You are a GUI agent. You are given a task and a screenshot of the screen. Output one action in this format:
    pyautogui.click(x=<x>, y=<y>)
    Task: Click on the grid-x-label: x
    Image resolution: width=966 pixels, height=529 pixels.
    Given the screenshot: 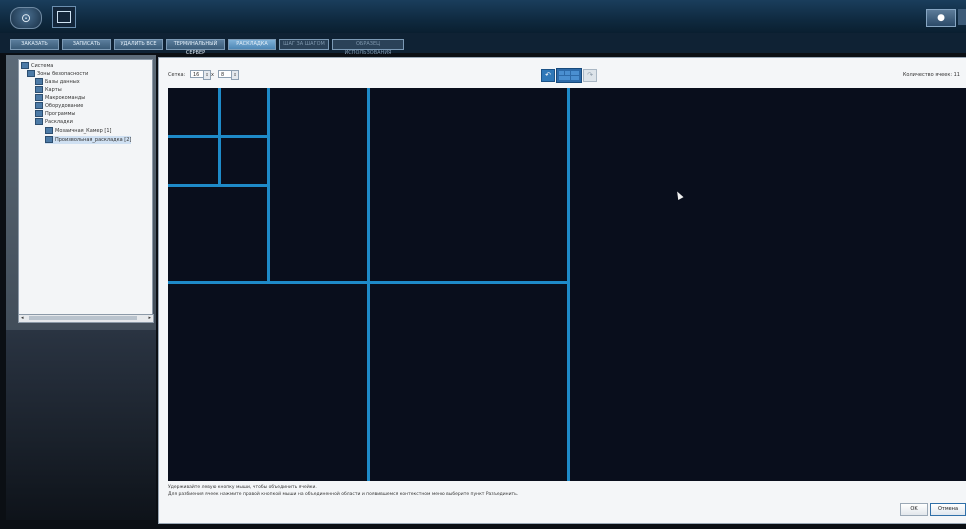 What is the action you would take?
    pyautogui.click(x=212, y=75)
    